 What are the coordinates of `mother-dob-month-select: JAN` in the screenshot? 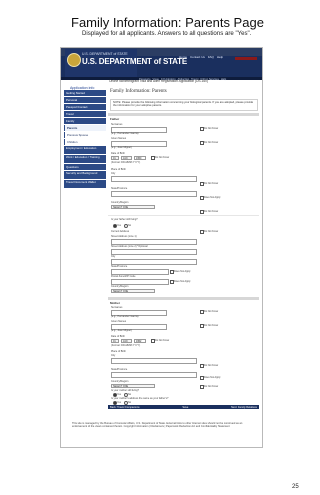 It's located at (126, 341).